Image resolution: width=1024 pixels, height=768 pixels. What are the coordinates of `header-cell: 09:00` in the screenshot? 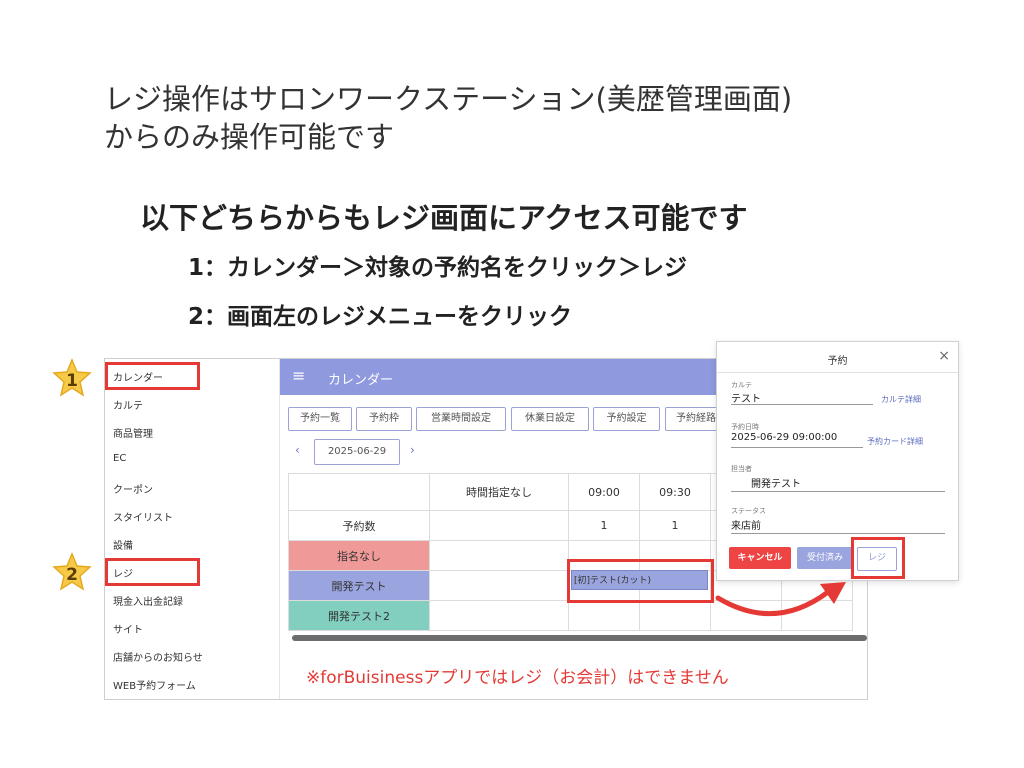 It's located at (604, 492).